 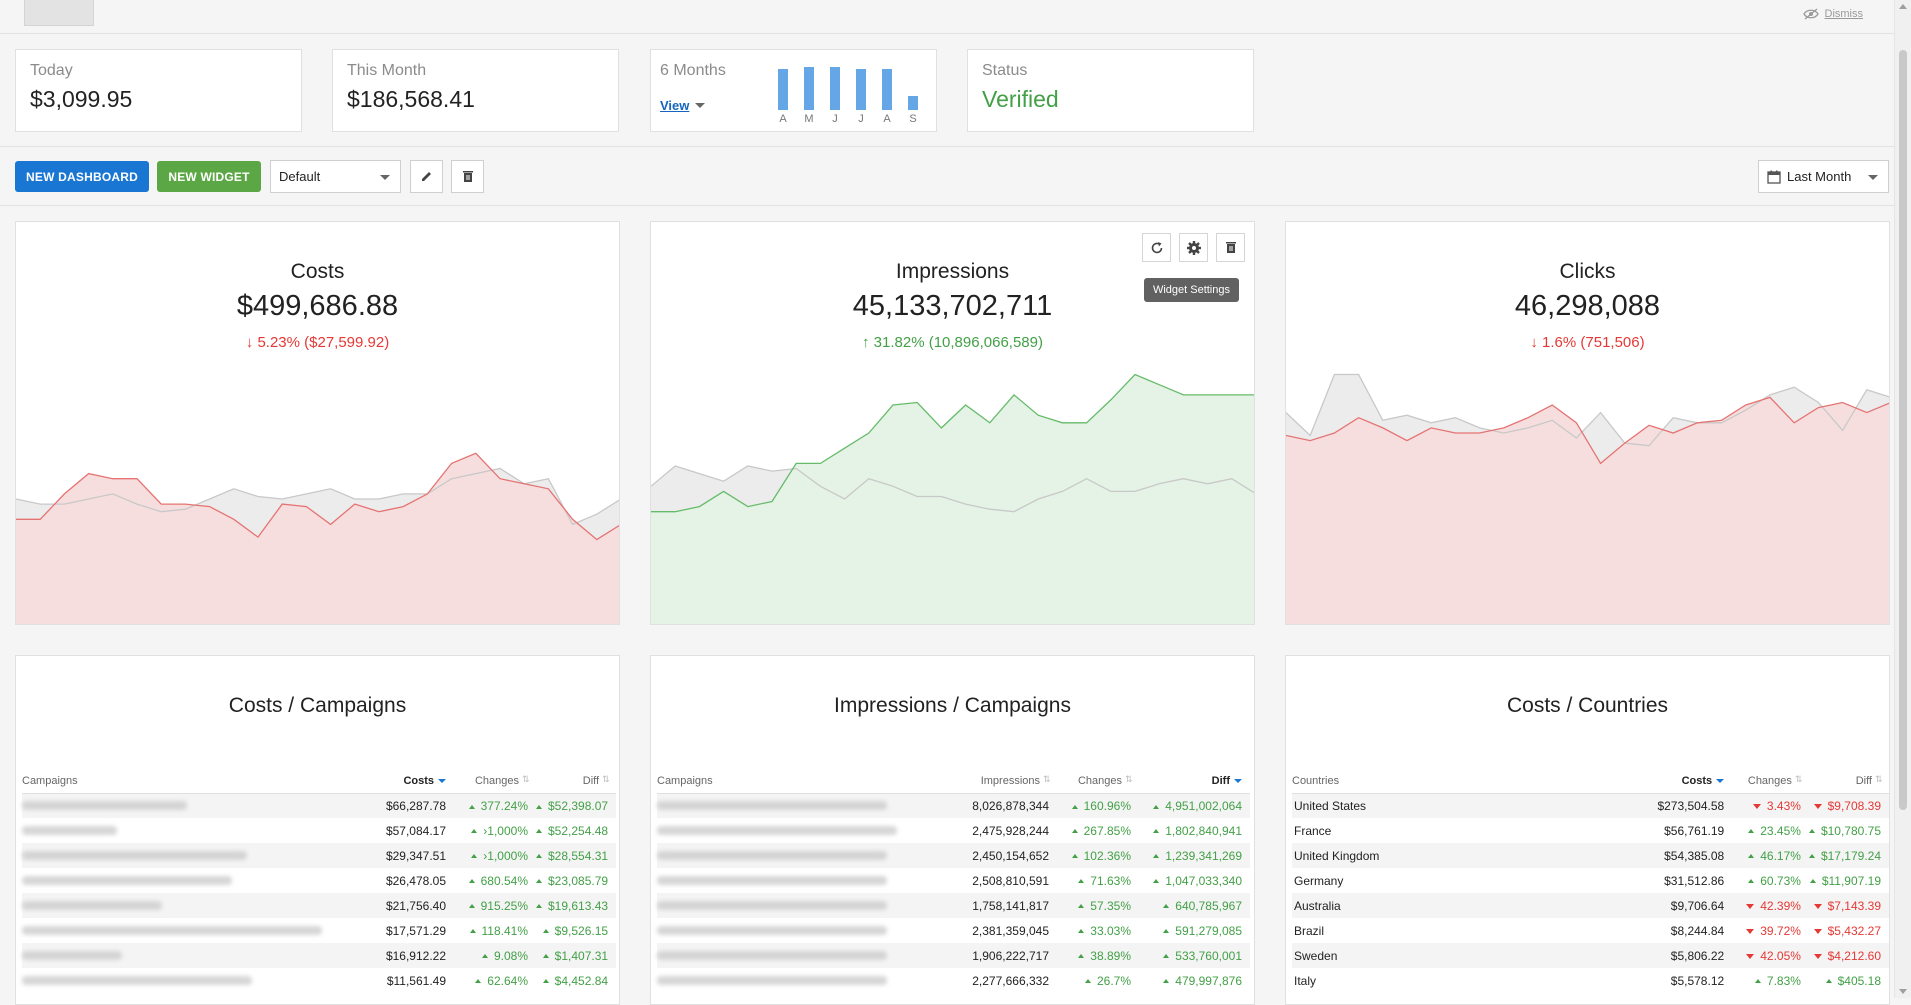 What do you see at coordinates (1590, 930) in the screenshot?
I see `table-row: Brazil $8,244.84 39.72% $5,432.27` at bounding box center [1590, 930].